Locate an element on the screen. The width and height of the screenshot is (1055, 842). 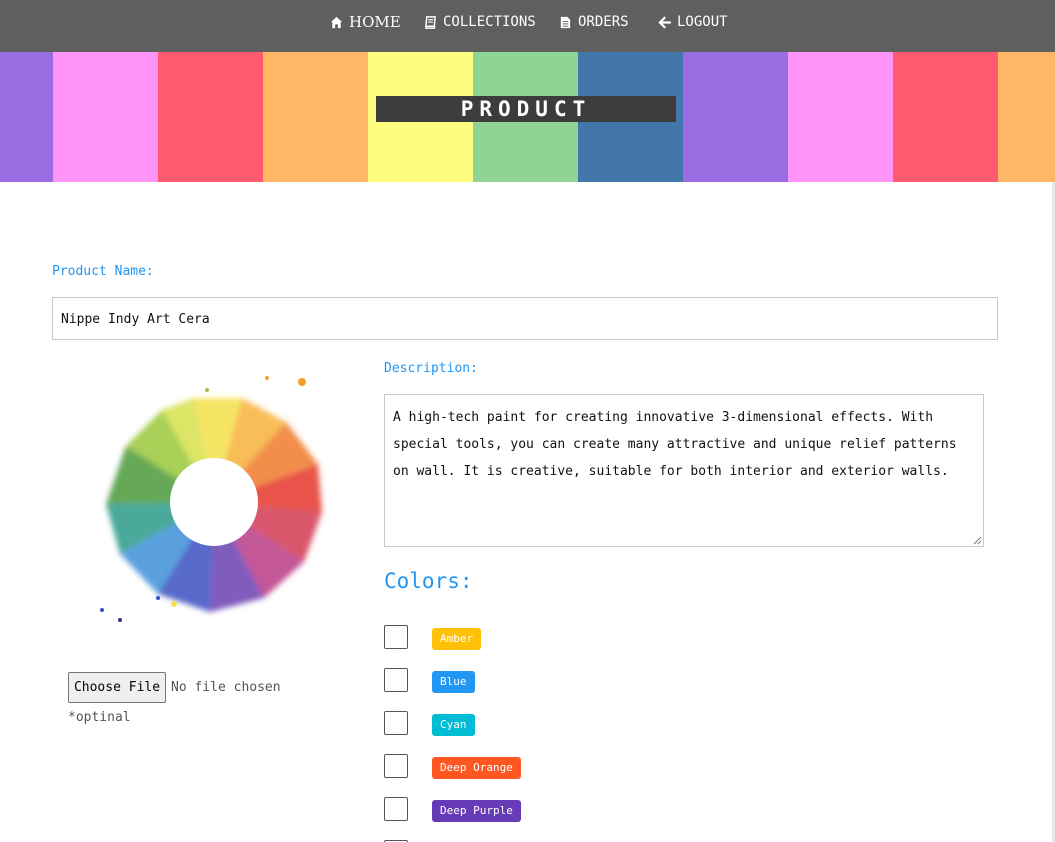
color-checkbox-deep-orange is located at coordinates (396, 766).